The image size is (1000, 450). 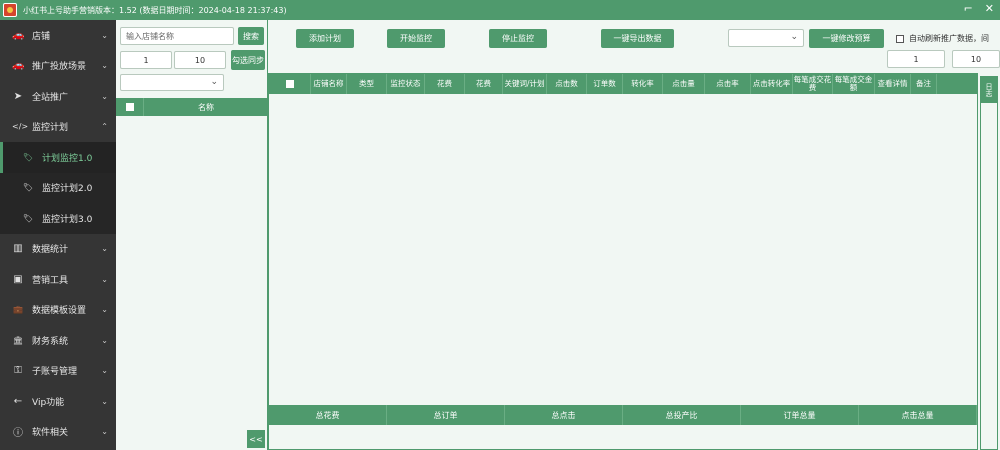 I want to click on sidebar-item-store: 🚗 店铺 ⌄, so click(x=58, y=35).